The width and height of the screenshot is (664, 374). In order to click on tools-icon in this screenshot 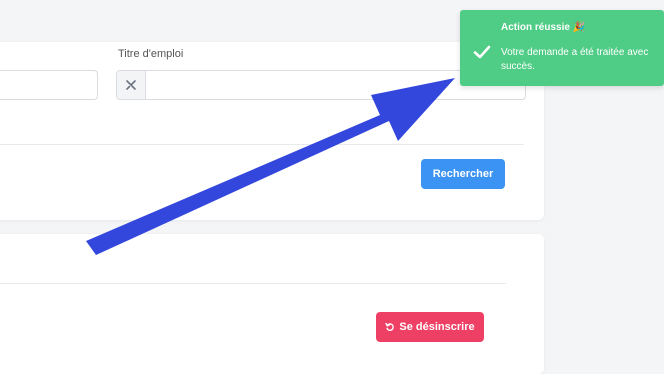, I will do `click(131, 85)`.